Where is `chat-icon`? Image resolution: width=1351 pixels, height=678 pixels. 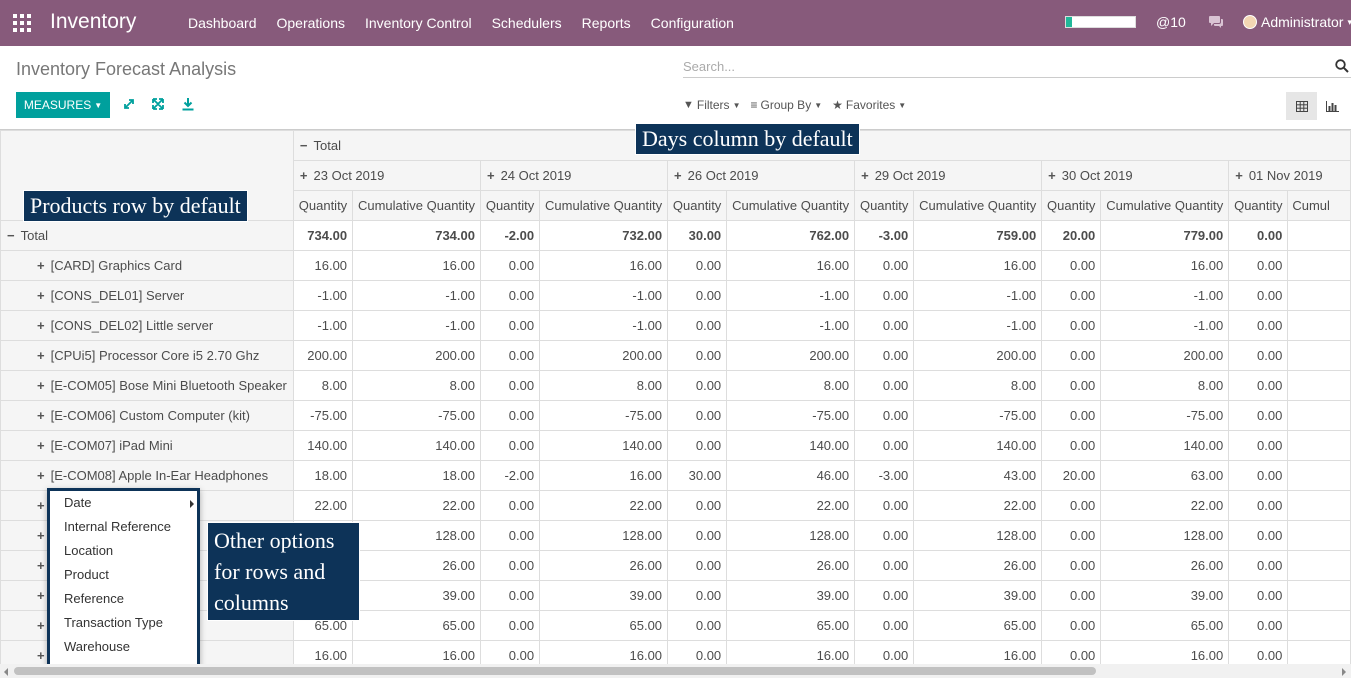
chat-icon is located at coordinates (1216, 22).